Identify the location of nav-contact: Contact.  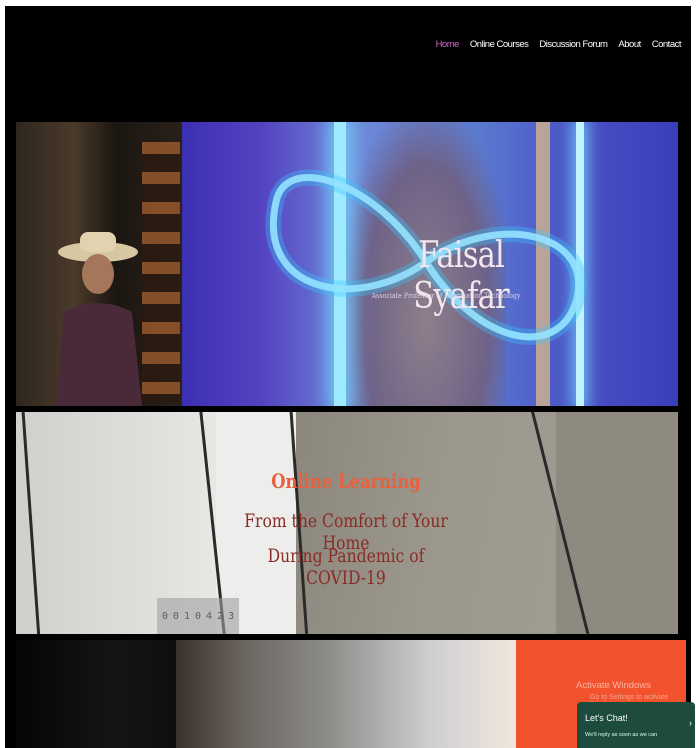
(667, 44).